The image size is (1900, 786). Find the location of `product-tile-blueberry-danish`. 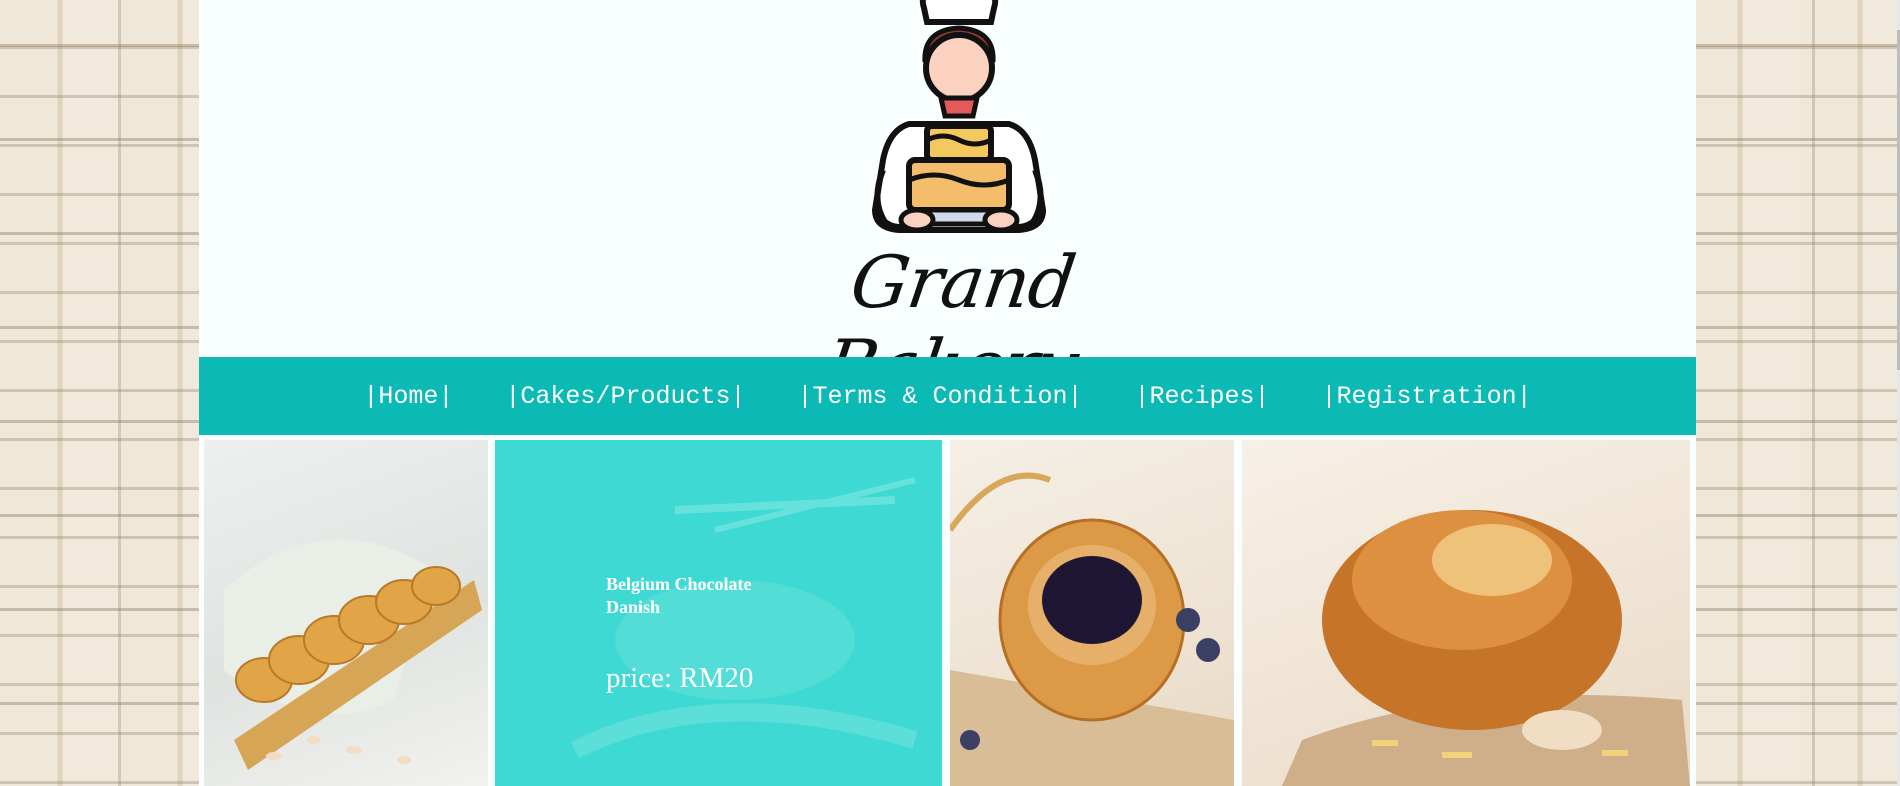

product-tile-blueberry-danish is located at coordinates (1092, 613).